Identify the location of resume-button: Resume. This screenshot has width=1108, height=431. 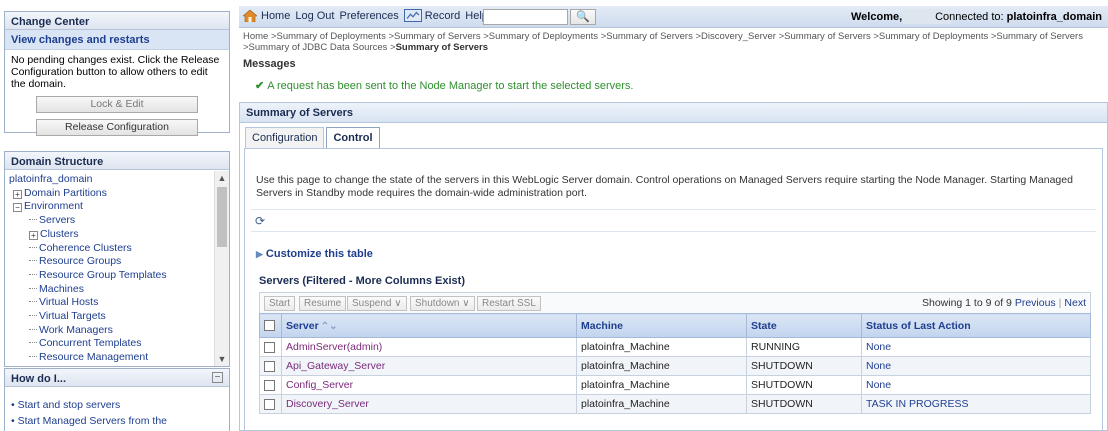
(323, 303).